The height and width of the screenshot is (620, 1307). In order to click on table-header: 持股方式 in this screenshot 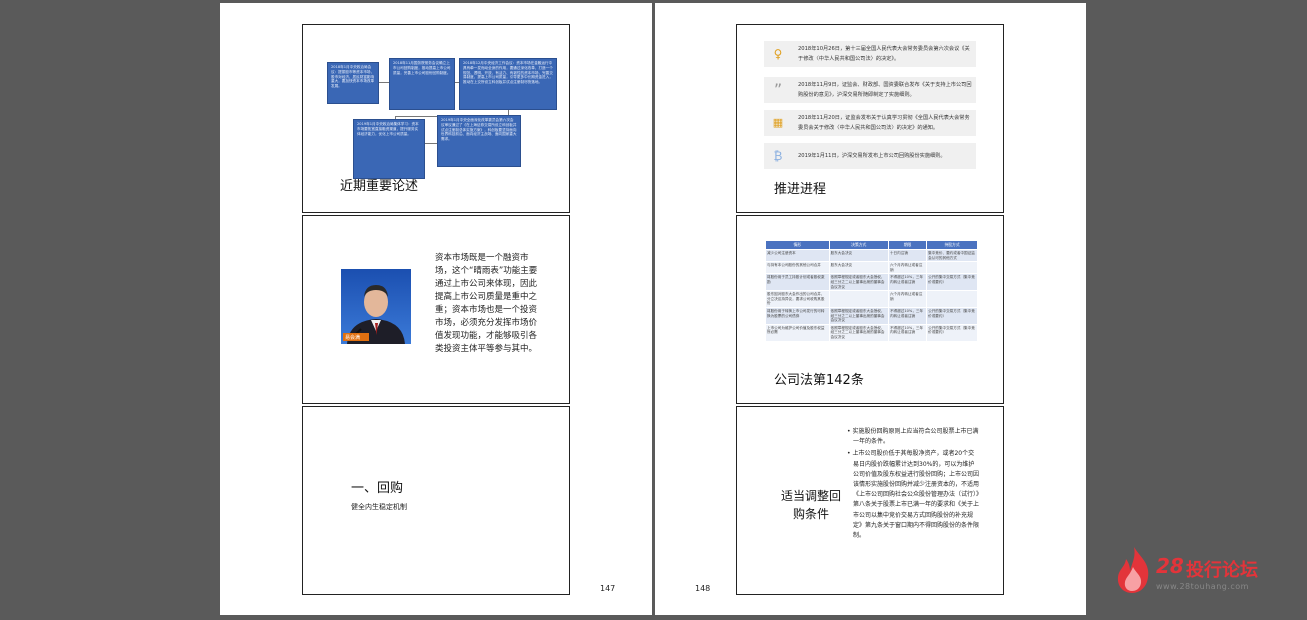, I will do `click(952, 245)`.